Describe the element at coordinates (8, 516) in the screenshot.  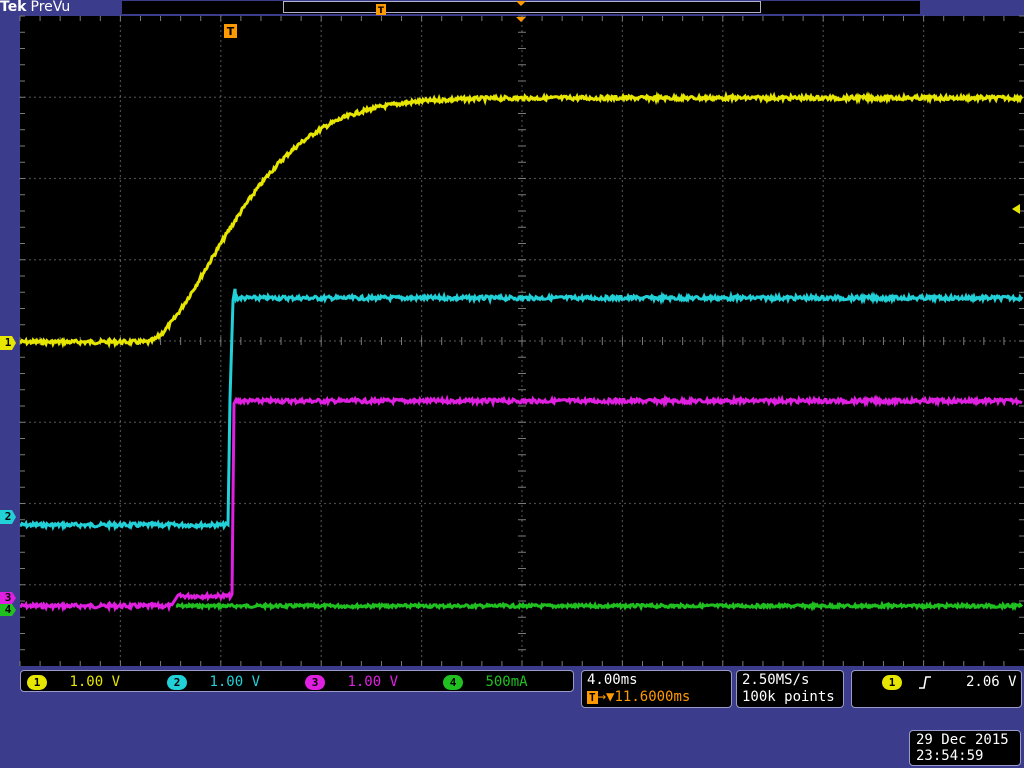
I see `ch2-marker-label: 2` at that location.